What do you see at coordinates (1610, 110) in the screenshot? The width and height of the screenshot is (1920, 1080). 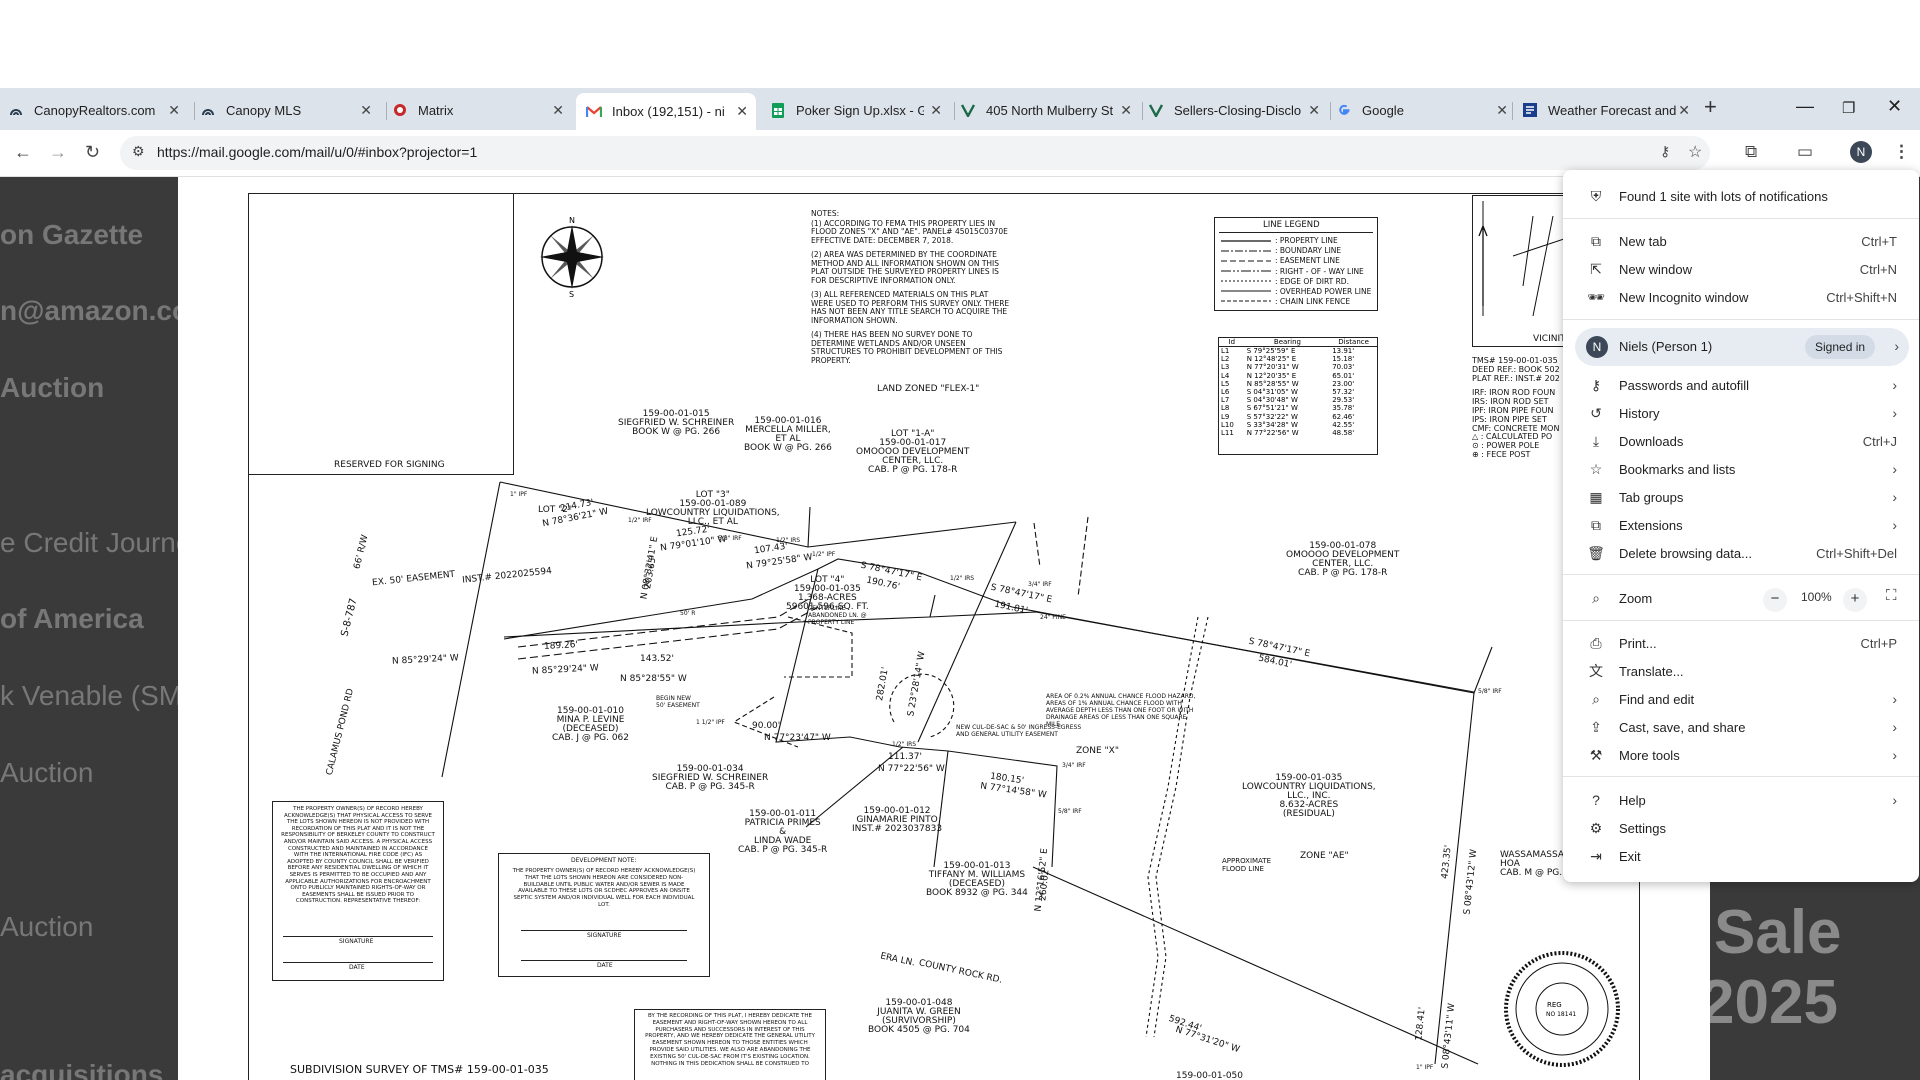 I see `tab-weather: Weather Forecast and C ✕` at bounding box center [1610, 110].